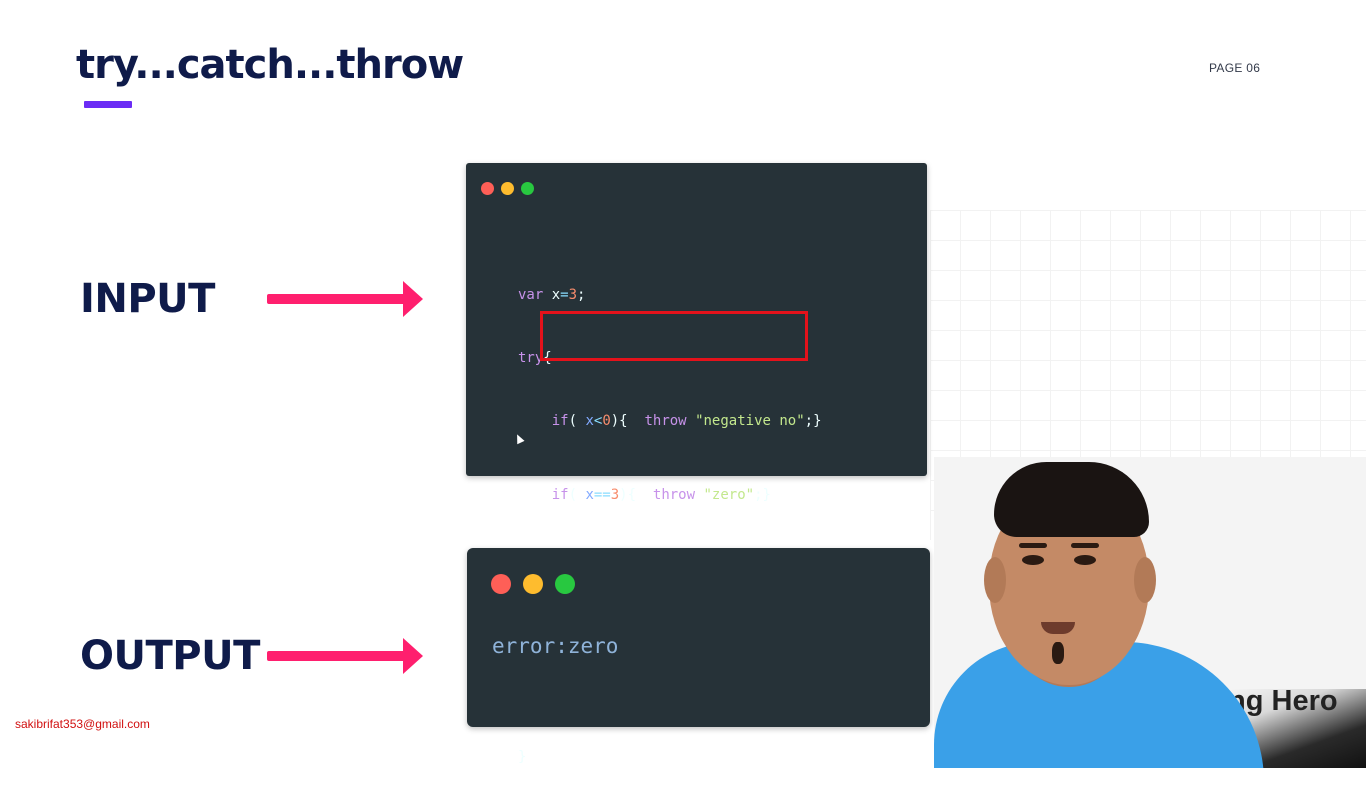 The image size is (1366, 810). I want to click on output-text: error:zero, so click(555, 646).